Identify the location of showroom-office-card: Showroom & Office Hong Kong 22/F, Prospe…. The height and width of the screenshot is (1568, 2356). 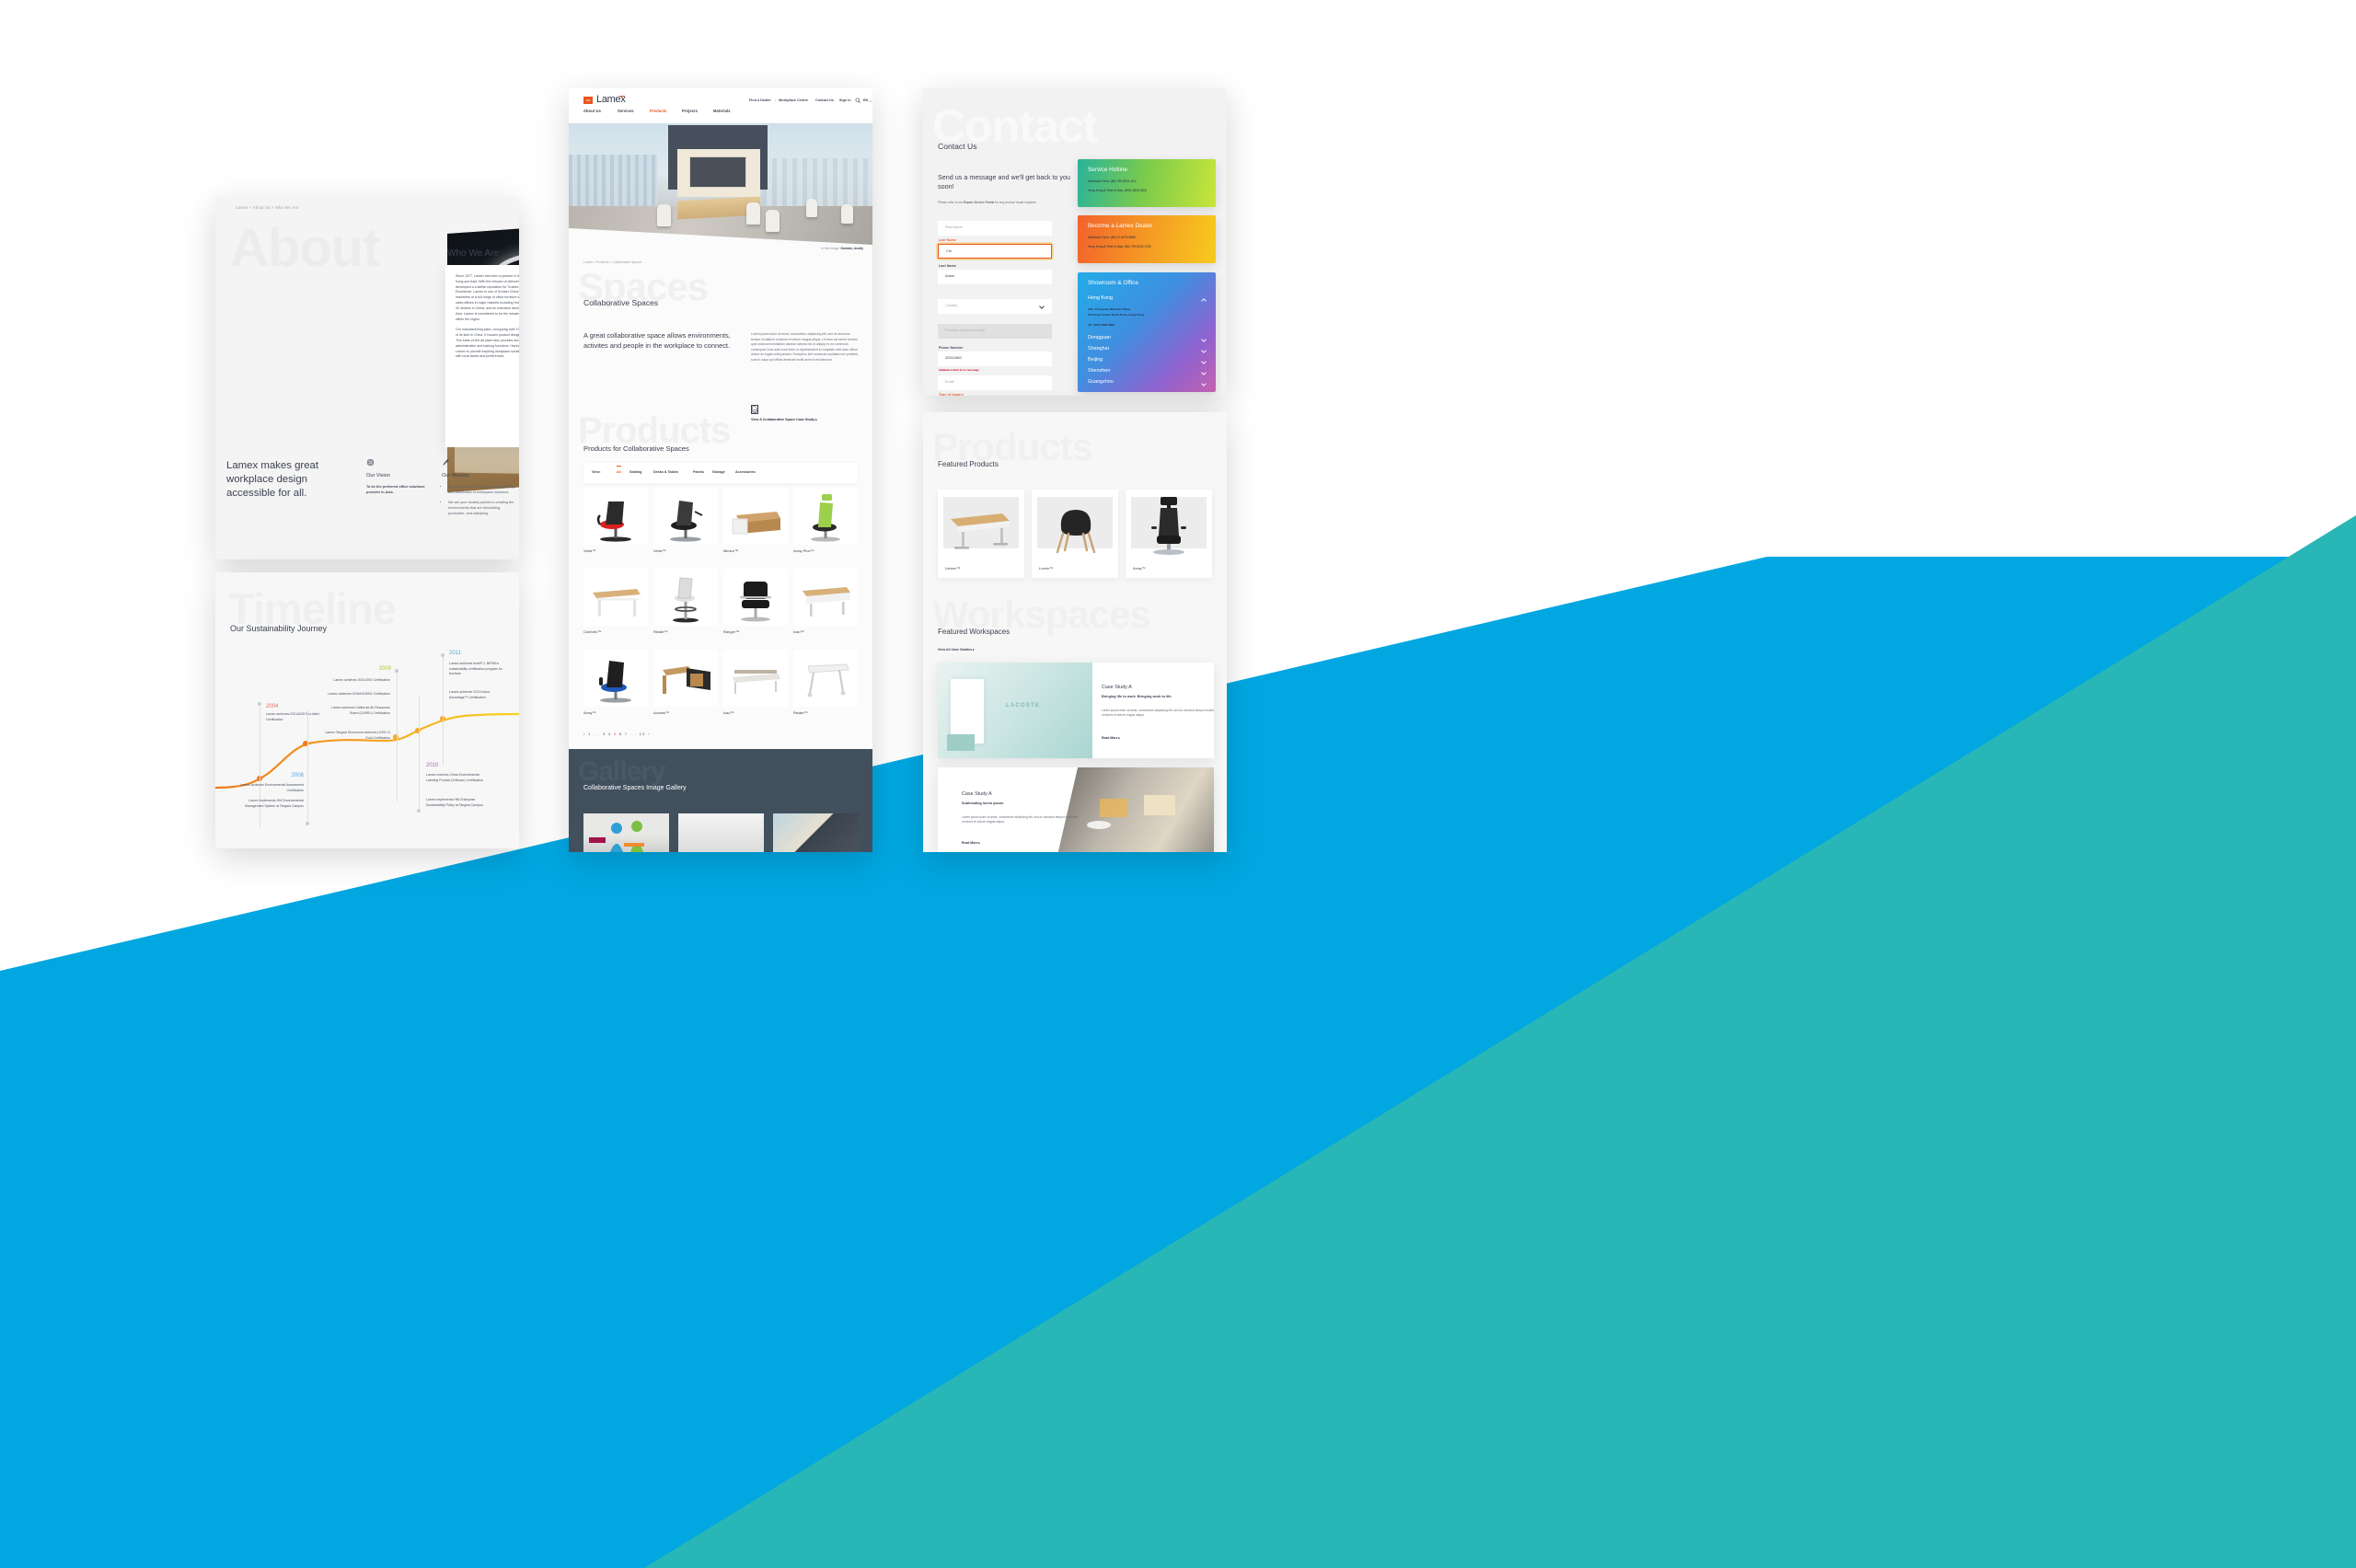
(1147, 332).